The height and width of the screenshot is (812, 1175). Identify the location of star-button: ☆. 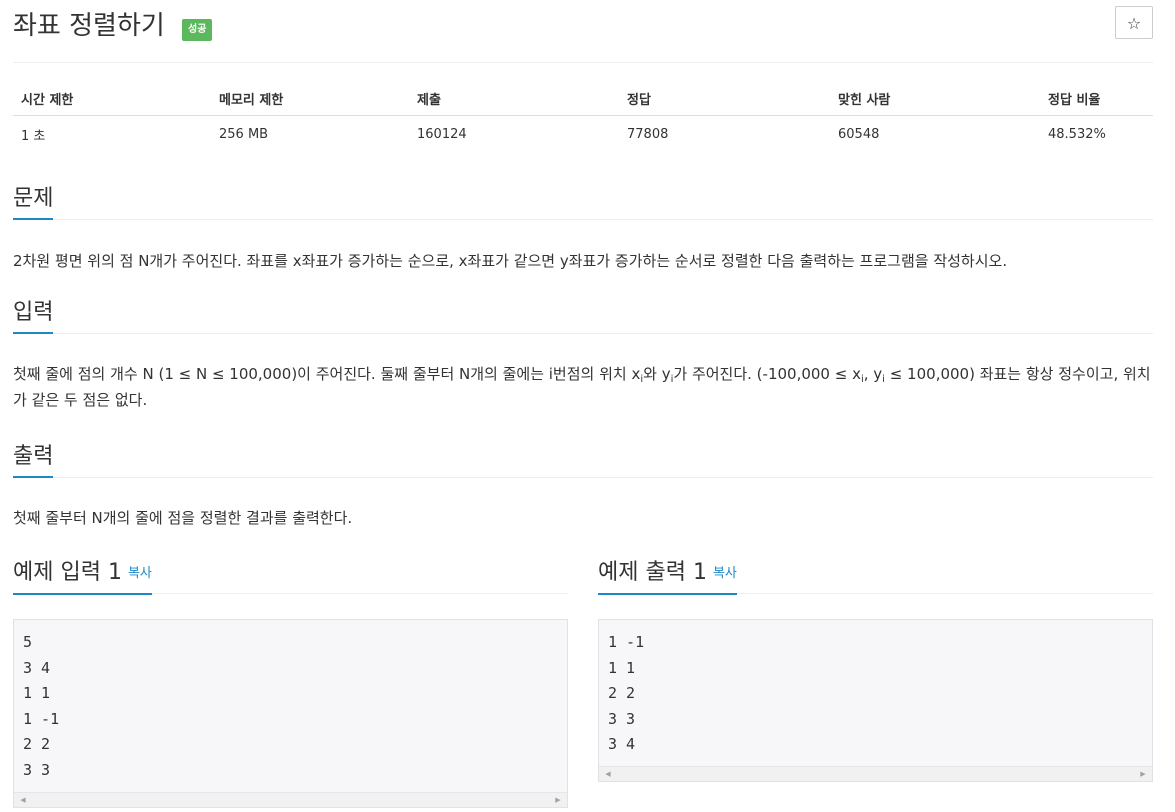
(1134, 22).